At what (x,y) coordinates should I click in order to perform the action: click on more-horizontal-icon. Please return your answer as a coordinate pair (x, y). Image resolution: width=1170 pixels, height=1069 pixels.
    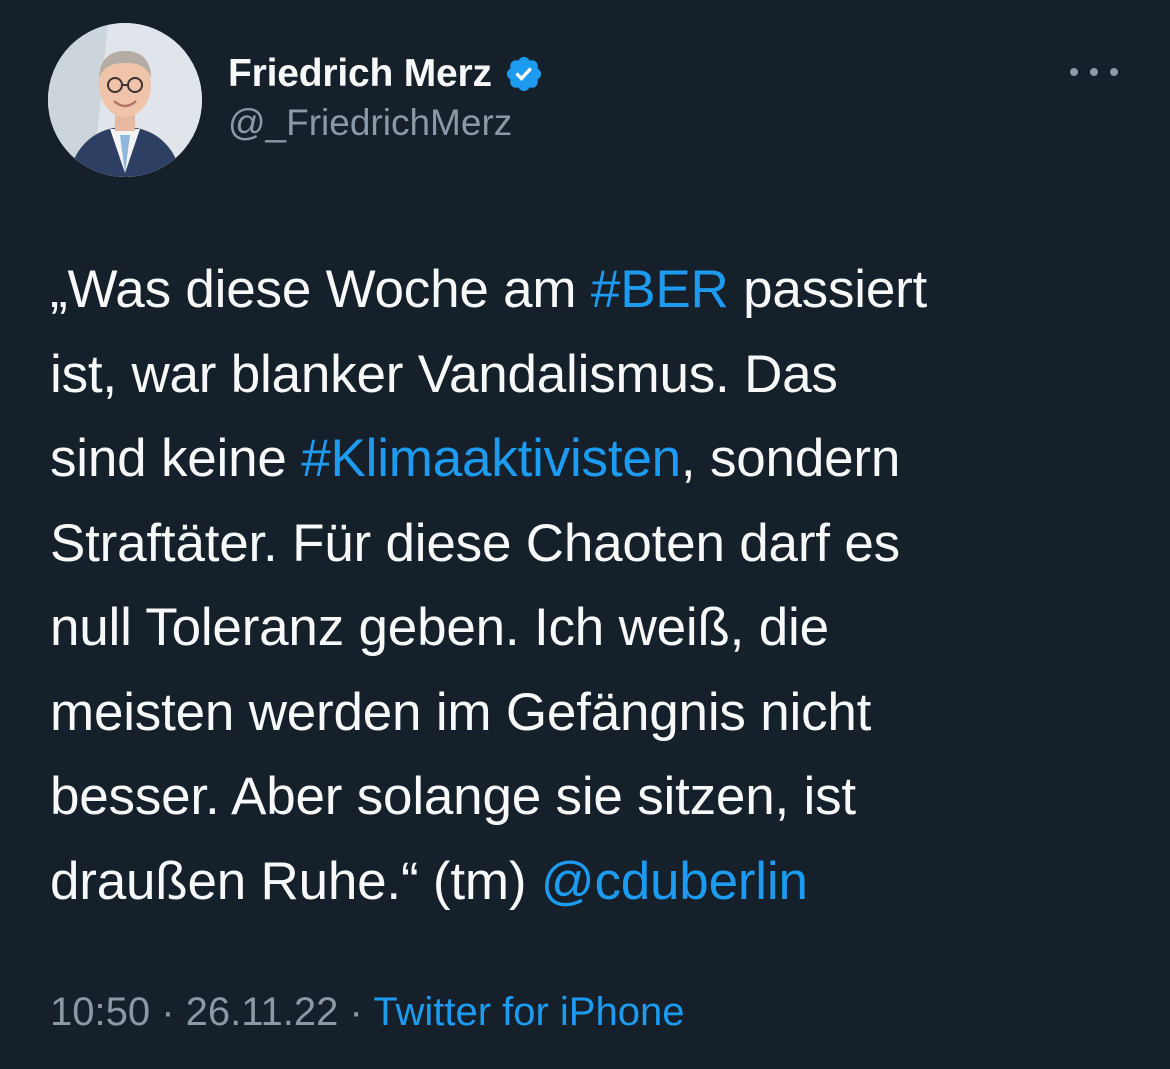
    Looking at the image, I should click on (1094, 72).